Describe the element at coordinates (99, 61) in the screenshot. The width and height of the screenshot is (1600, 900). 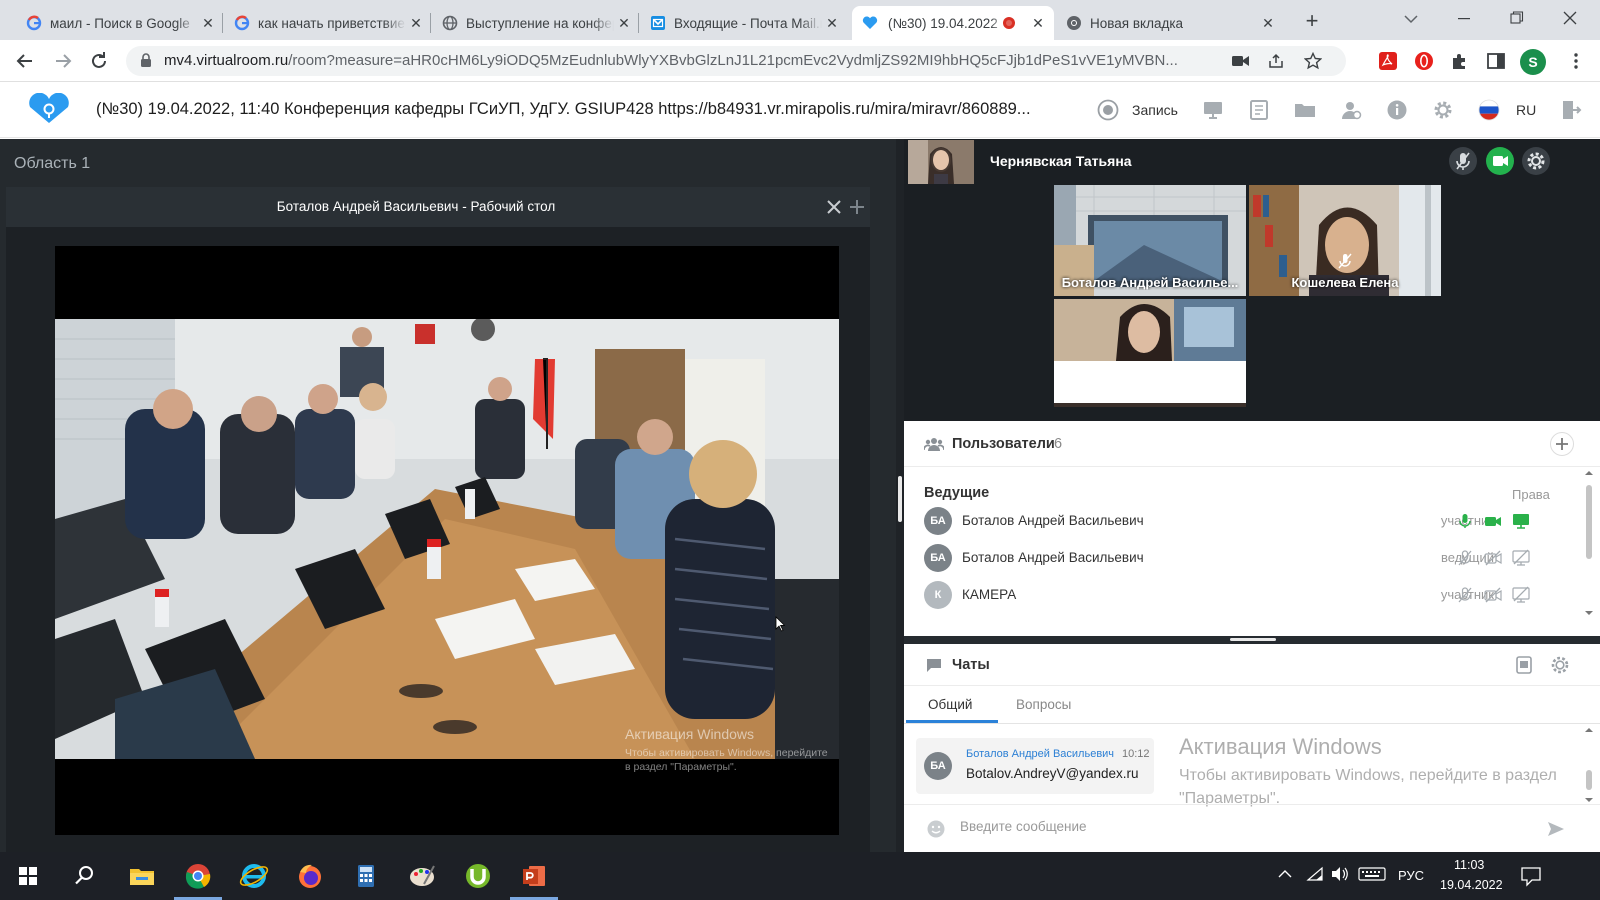
I see `reload-icon` at that location.